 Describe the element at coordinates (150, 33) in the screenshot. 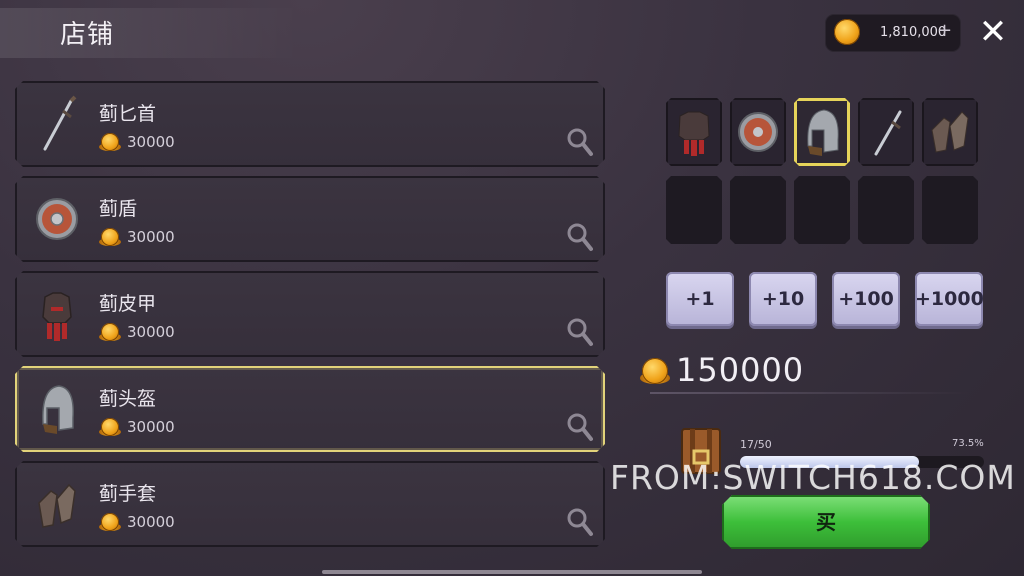

I see `title-glow` at that location.